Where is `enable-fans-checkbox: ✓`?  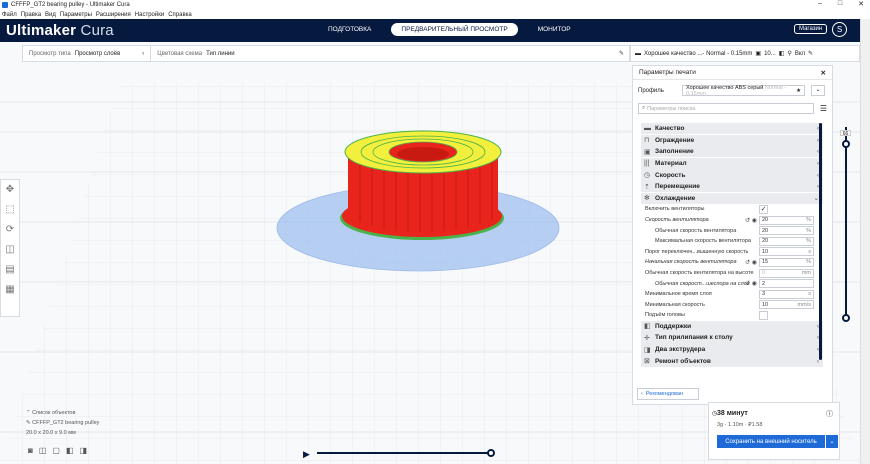 enable-fans-checkbox: ✓ is located at coordinates (763, 209).